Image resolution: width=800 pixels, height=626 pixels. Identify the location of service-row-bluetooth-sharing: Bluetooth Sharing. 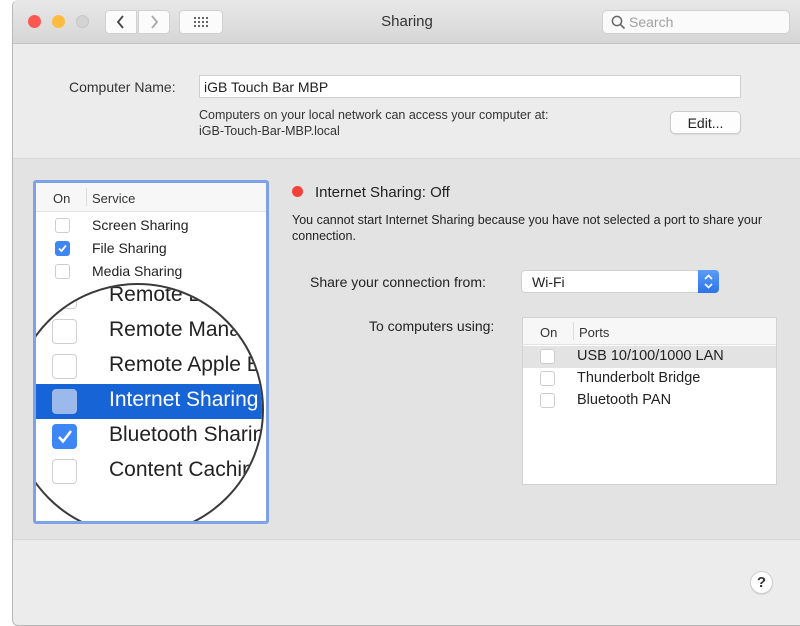
(150, 436).